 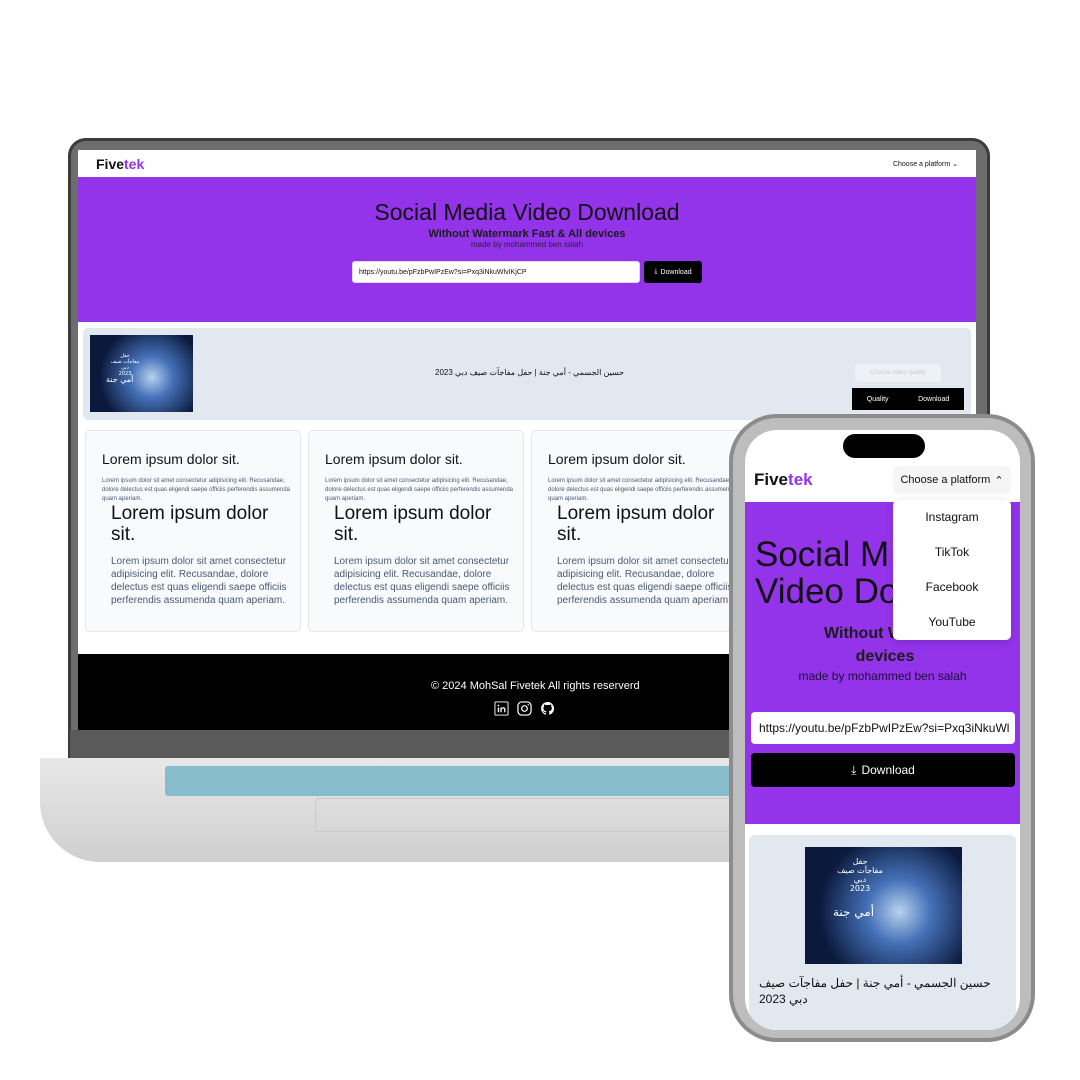 I want to click on platform-dropdown-button: Choose a platform ⌃, so click(x=952, y=480).